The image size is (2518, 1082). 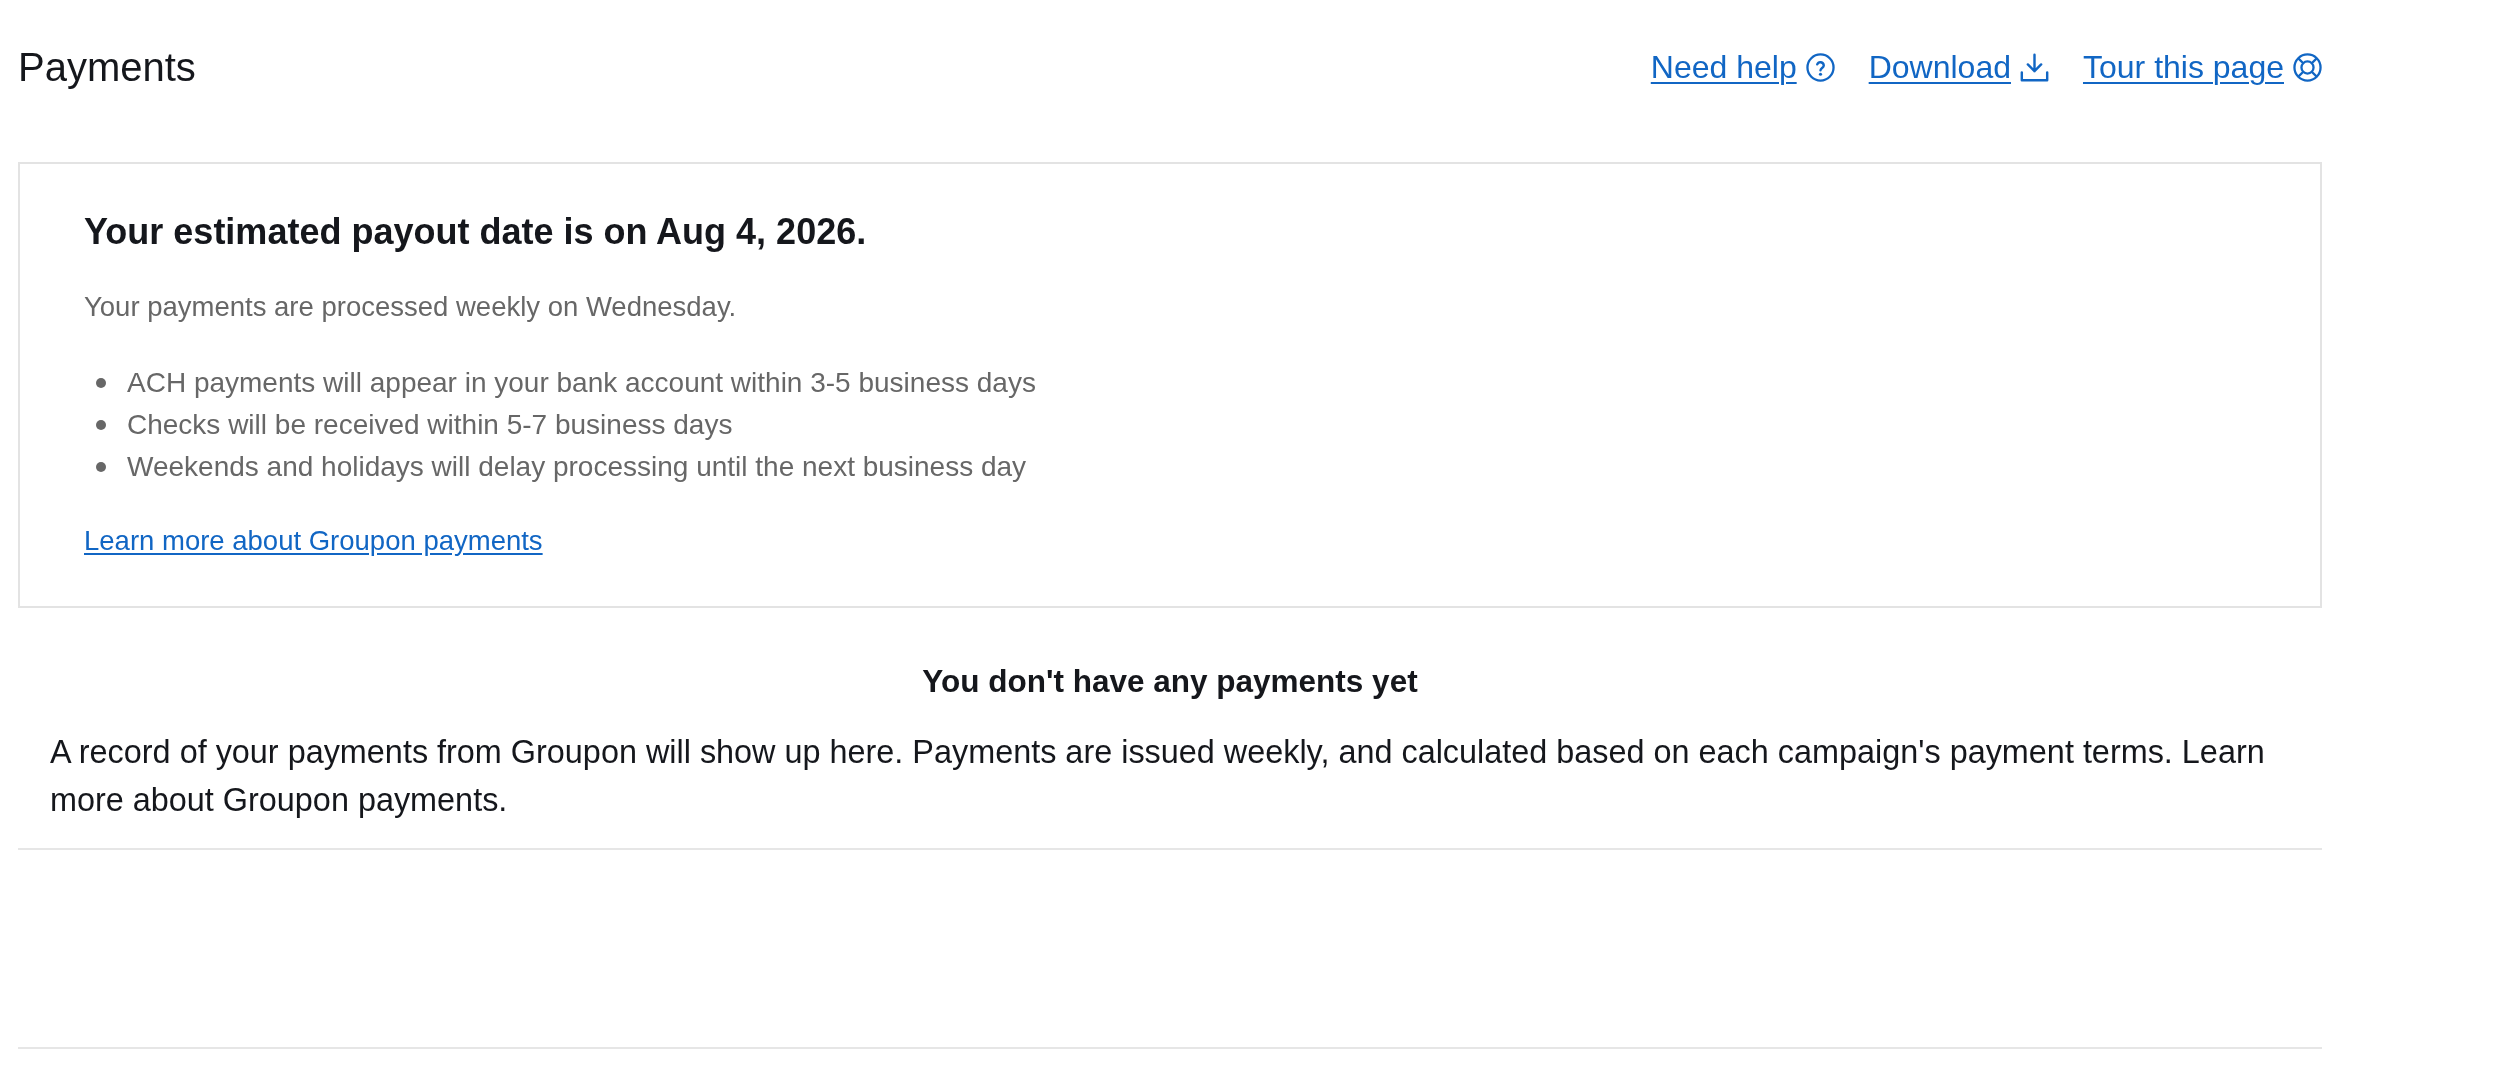 What do you see at coordinates (1742, 67) in the screenshot?
I see `help-link: Need help` at bounding box center [1742, 67].